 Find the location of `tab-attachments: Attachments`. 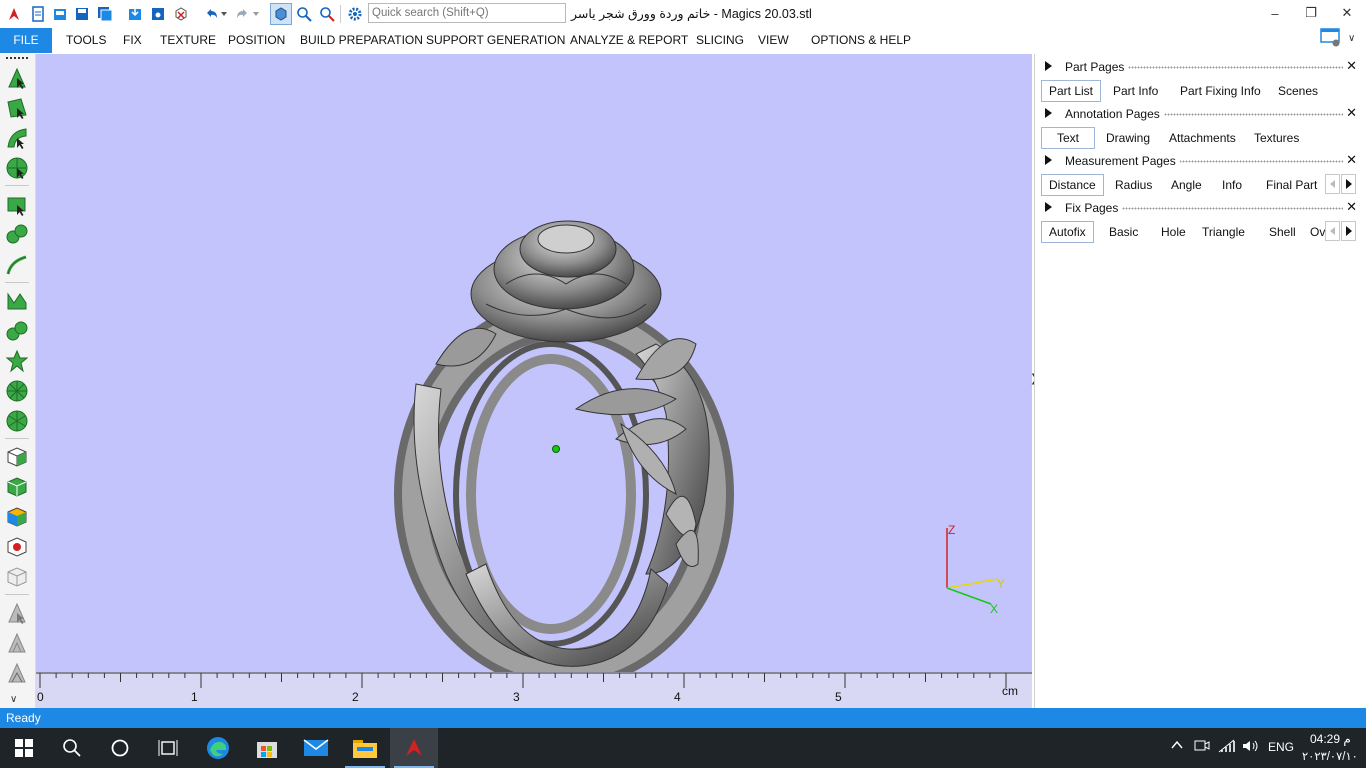

tab-attachments: Attachments is located at coordinates (1202, 138).